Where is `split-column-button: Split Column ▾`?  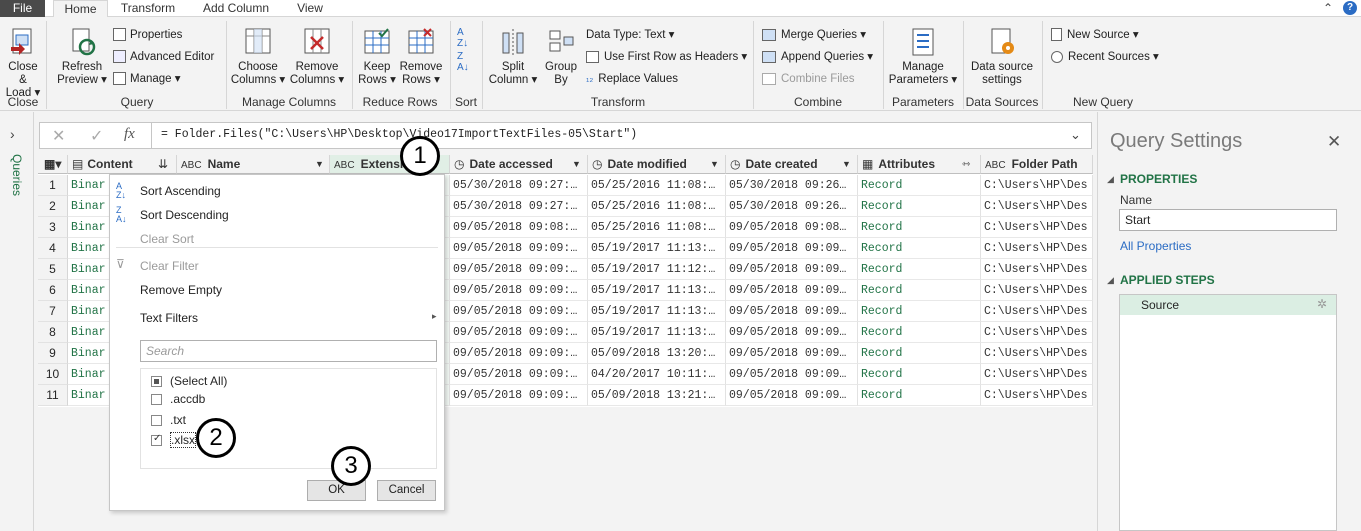 split-column-button: Split Column ▾ is located at coordinates (513, 57).